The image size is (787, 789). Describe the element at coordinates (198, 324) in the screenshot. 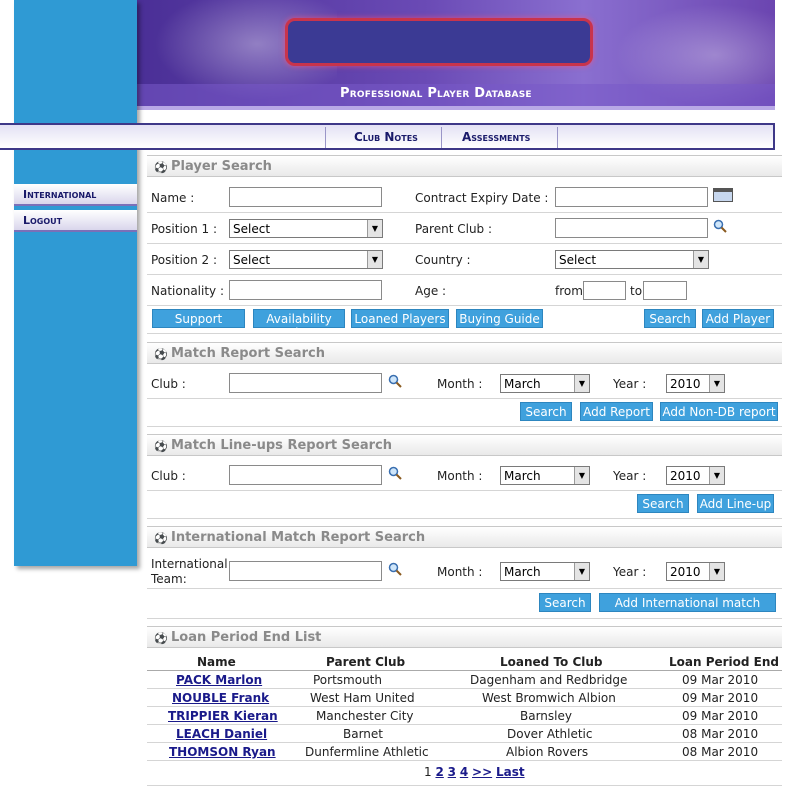

I see `support-centre-button: Support Centre` at that location.